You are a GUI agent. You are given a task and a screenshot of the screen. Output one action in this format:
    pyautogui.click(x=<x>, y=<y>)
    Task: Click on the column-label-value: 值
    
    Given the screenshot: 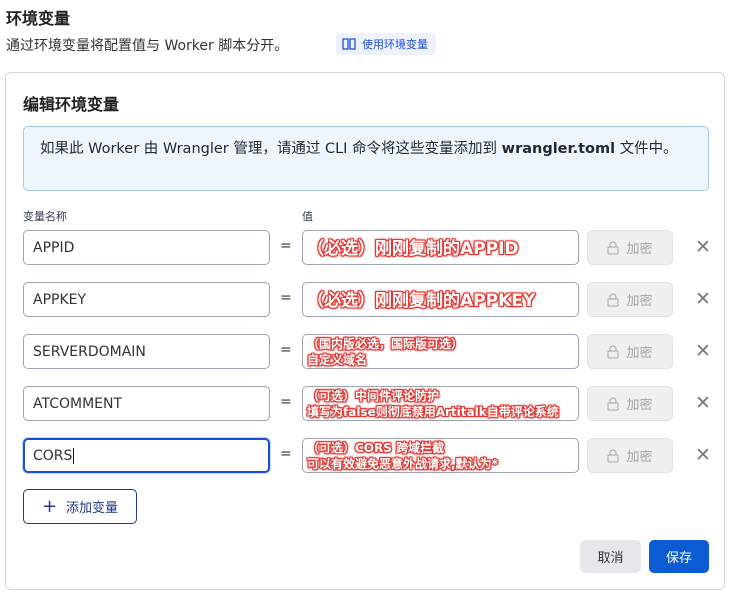 What is the action you would take?
    pyautogui.click(x=307, y=216)
    